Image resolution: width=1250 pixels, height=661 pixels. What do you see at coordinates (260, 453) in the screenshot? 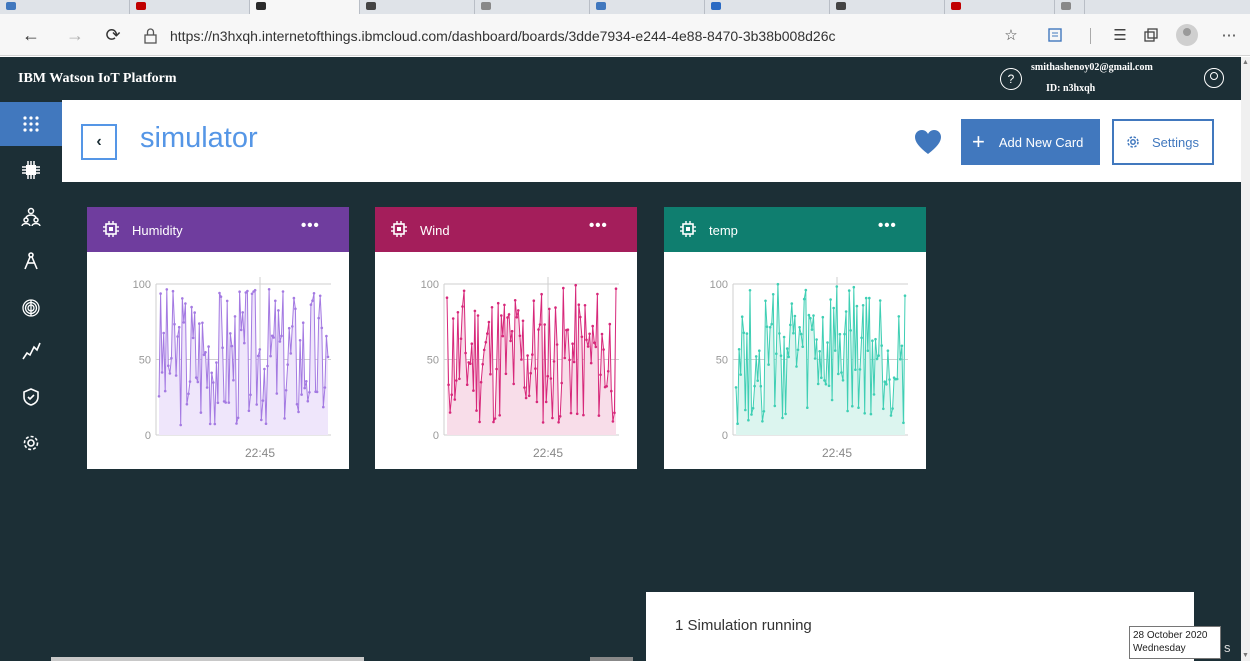
I see `x-tick-label: 22:45` at bounding box center [260, 453].